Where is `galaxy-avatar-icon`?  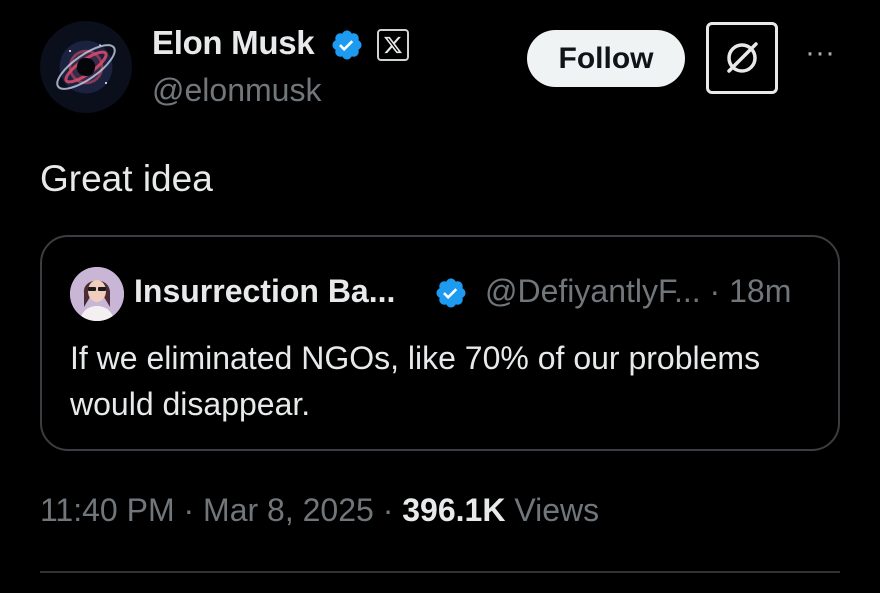
galaxy-avatar-icon is located at coordinates (86, 67).